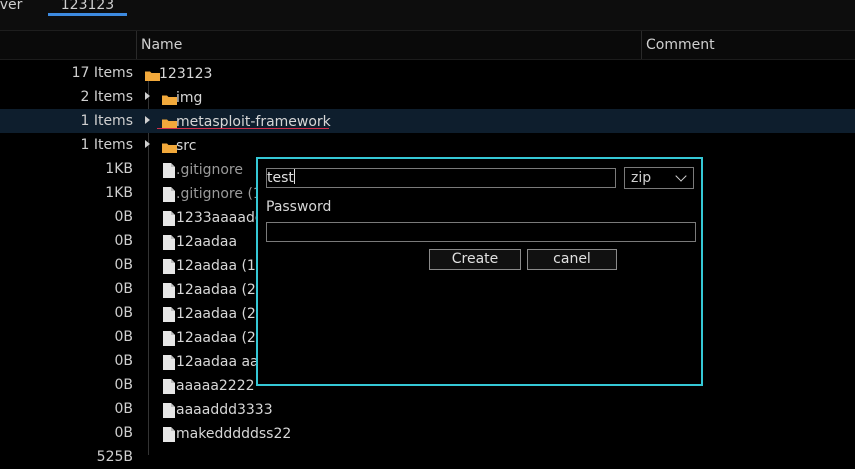 The width and height of the screenshot is (855, 469). What do you see at coordinates (189, 98) in the screenshot?
I see `row-name: img` at bounding box center [189, 98].